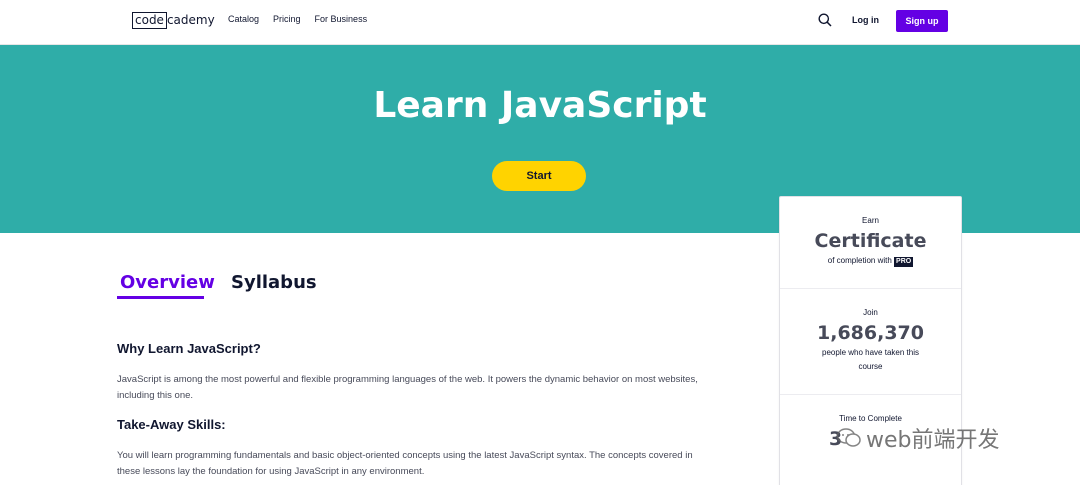  I want to click on certificate-value: Certificate, so click(870, 241).